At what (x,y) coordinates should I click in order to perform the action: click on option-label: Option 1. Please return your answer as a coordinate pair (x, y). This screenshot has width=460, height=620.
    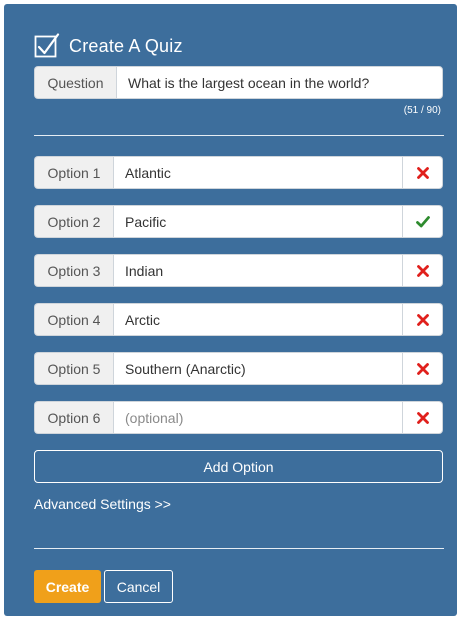
    Looking at the image, I should click on (73, 172).